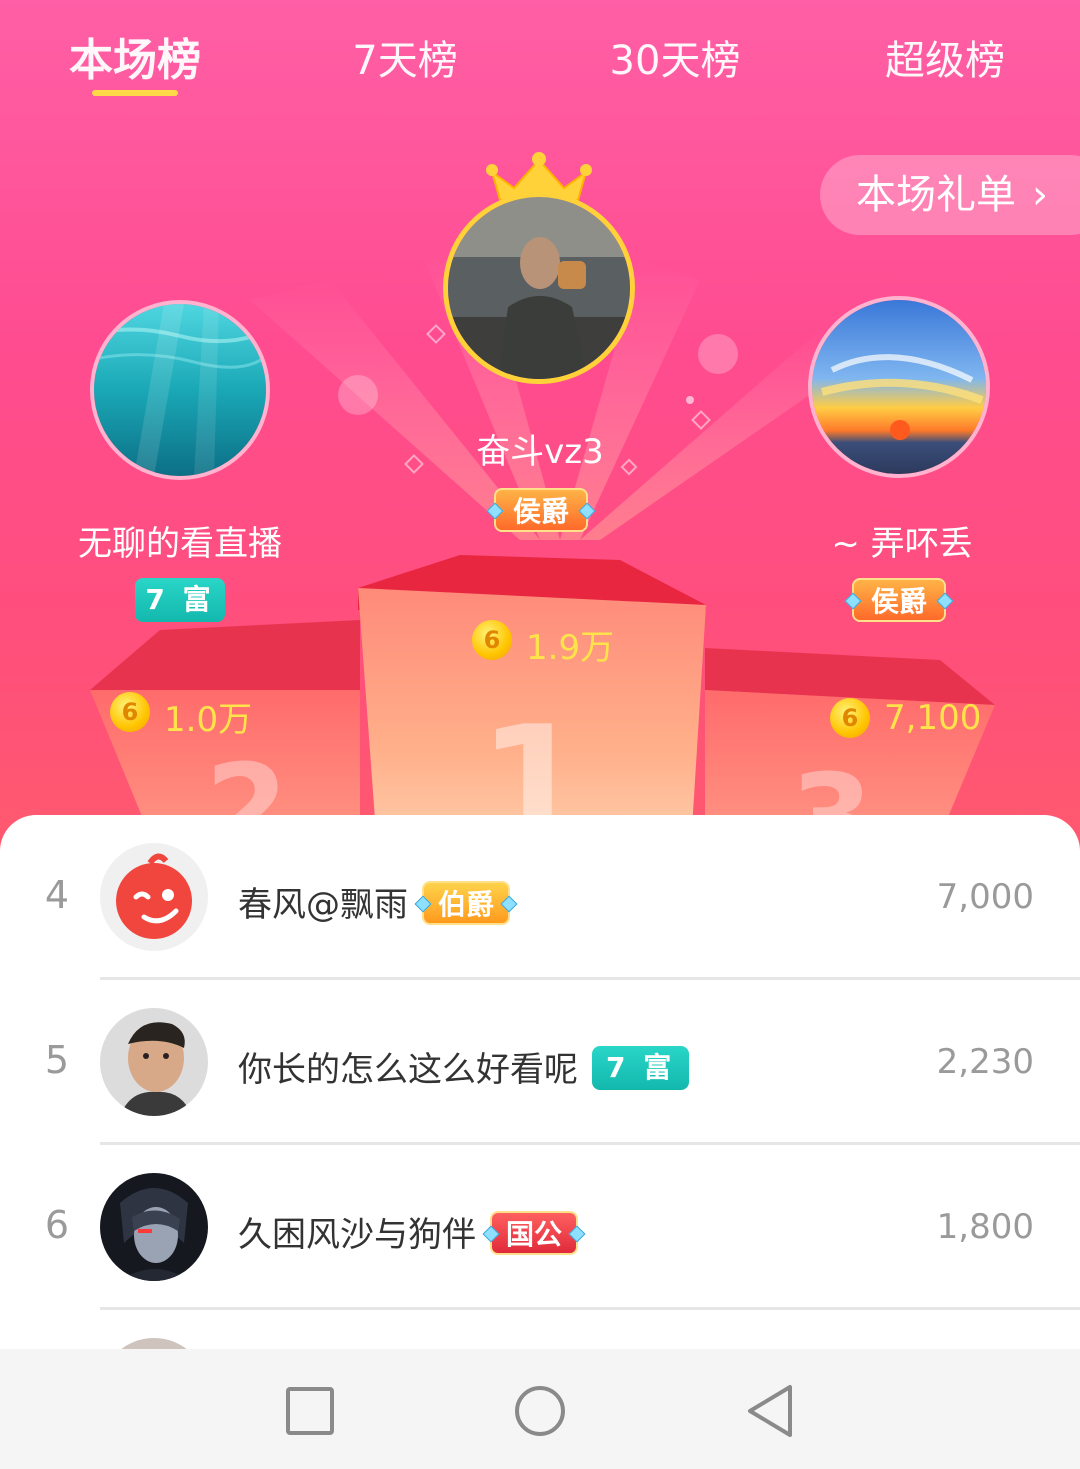 The width and height of the screenshot is (1080, 1469). What do you see at coordinates (541, 510) in the screenshot?
I see `first-place-noble-badge: 侯爵` at bounding box center [541, 510].